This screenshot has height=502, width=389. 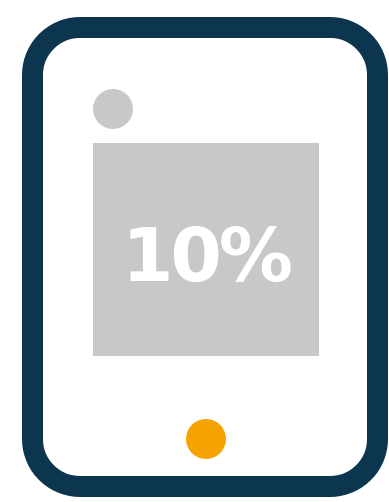 What do you see at coordinates (207, 255) in the screenshot?
I see `percentage-label: 10%` at bounding box center [207, 255].